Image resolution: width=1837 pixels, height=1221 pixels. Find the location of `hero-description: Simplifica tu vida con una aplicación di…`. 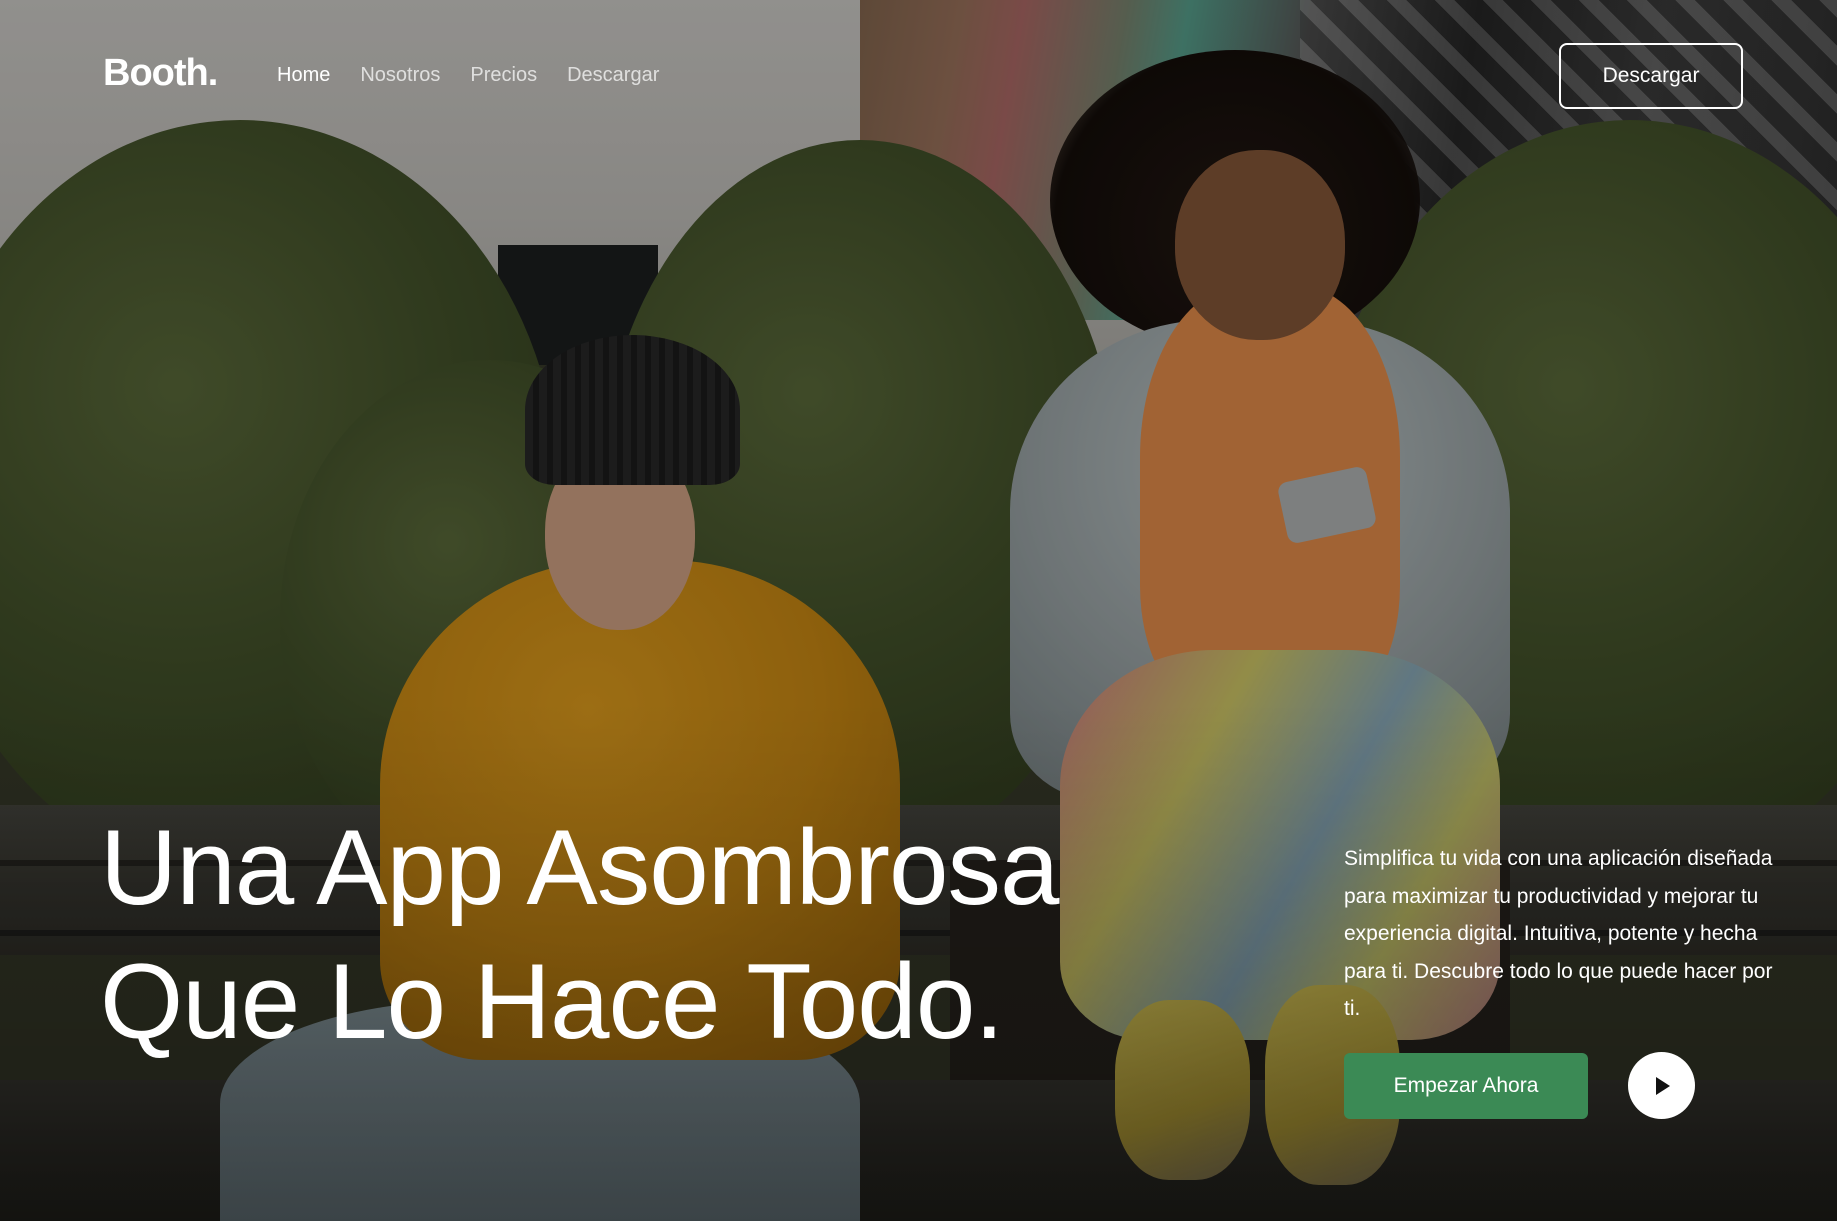

hero-description: Simplifica tu vida con una aplicación di… is located at coordinates (1558, 933).